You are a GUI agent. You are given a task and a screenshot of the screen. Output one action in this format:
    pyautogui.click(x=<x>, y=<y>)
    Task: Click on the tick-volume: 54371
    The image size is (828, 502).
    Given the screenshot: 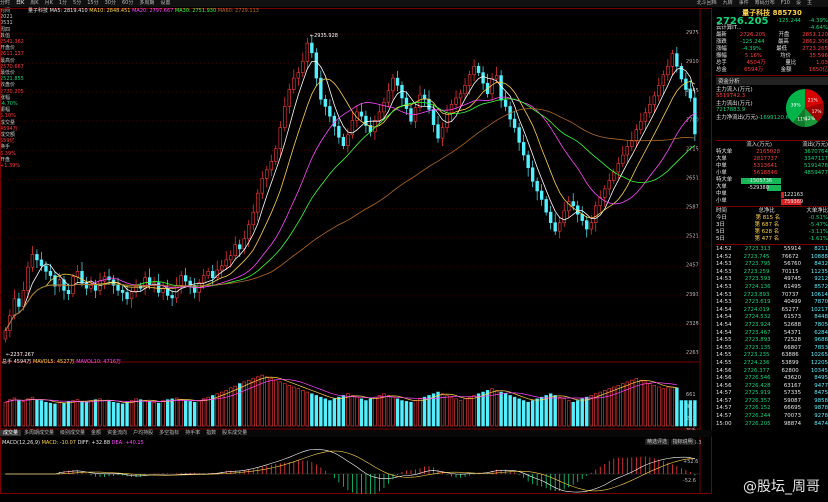 What is the action you would take?
    pyautogui.click(x=792, y=332)
    